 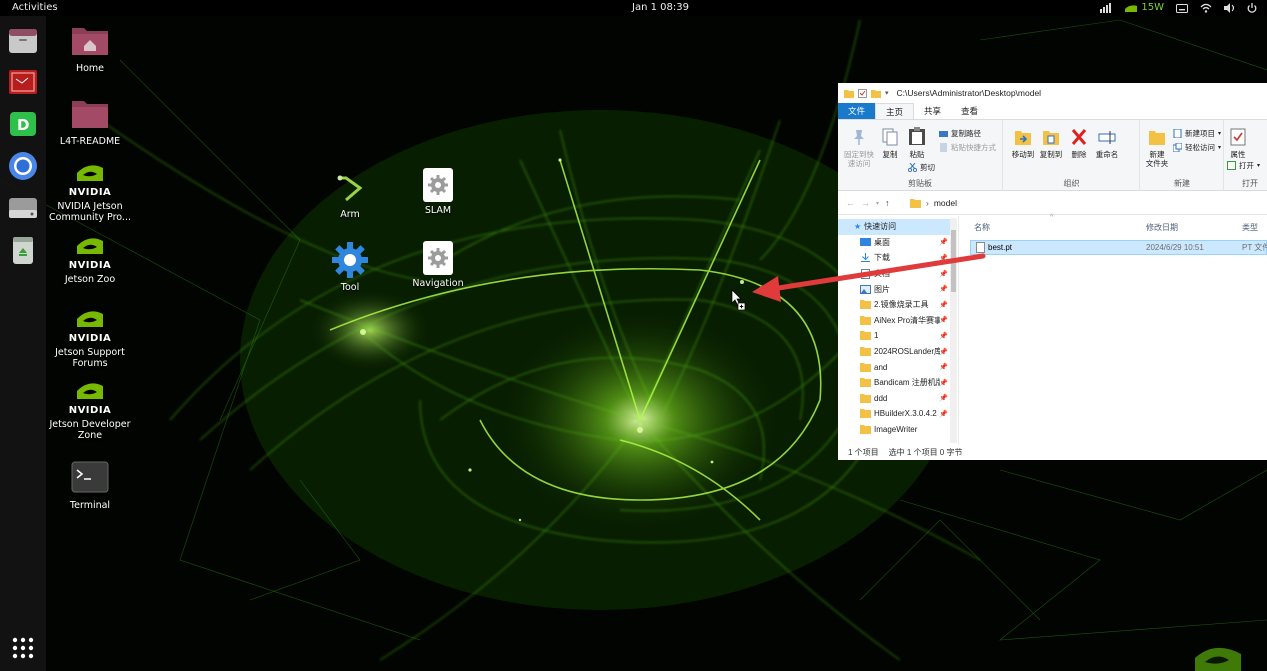 What do you see at coordinates (1079, 143) in the screenshot?
I see `delete-button: 删除` at bounding box center [1079, 143].